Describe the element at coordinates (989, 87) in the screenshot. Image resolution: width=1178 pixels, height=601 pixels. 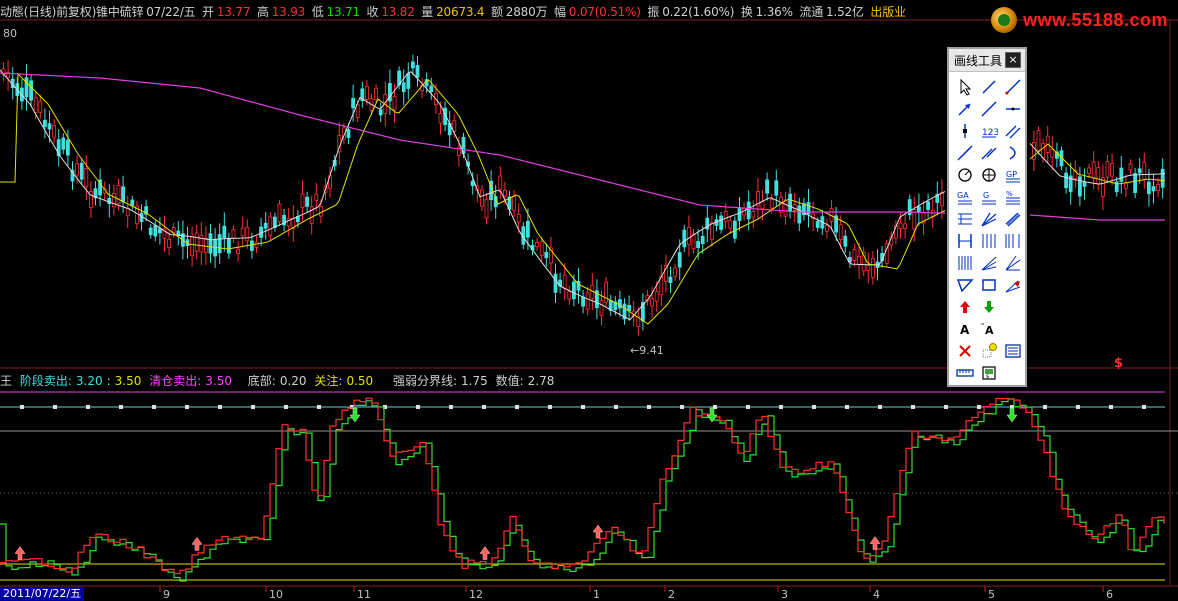
I see `line-icon` at that location.